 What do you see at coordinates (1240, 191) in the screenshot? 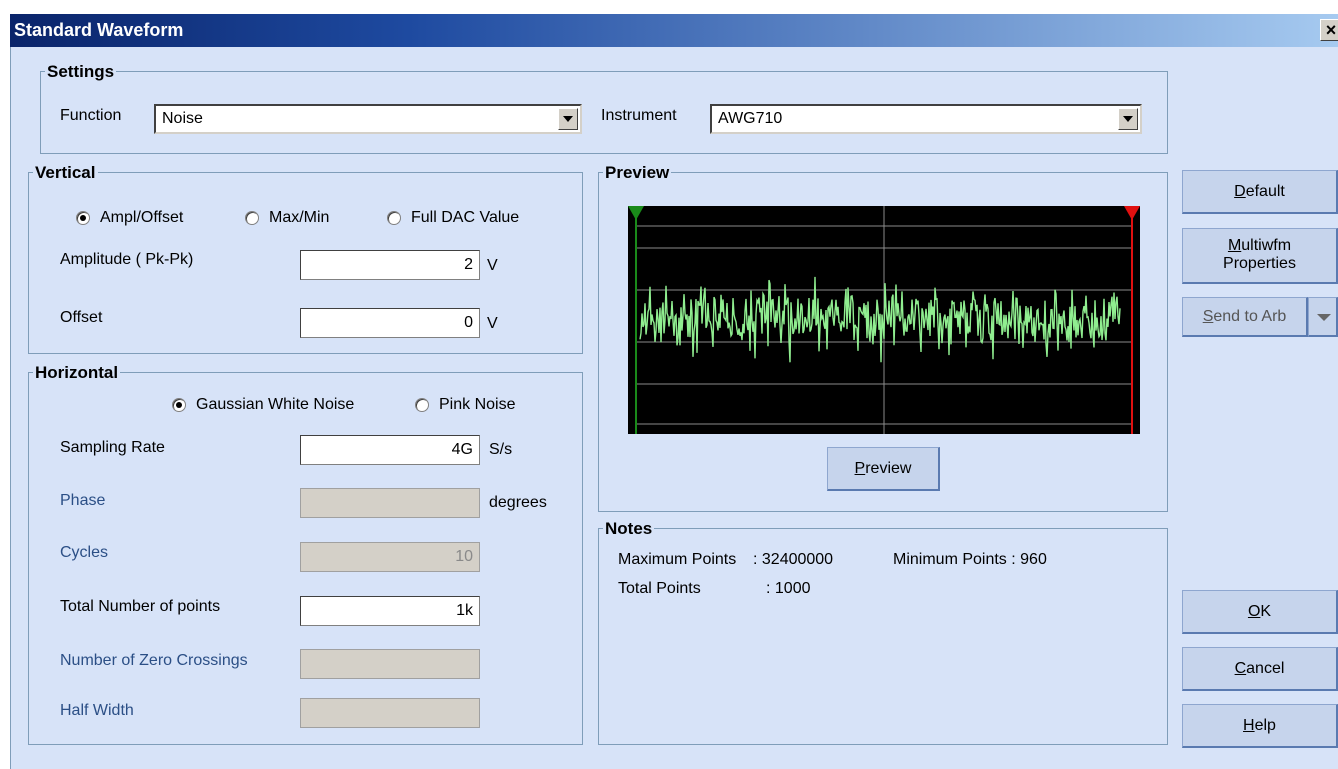
I see `default-mnemonic: D` at bounding box center [1240, 191].